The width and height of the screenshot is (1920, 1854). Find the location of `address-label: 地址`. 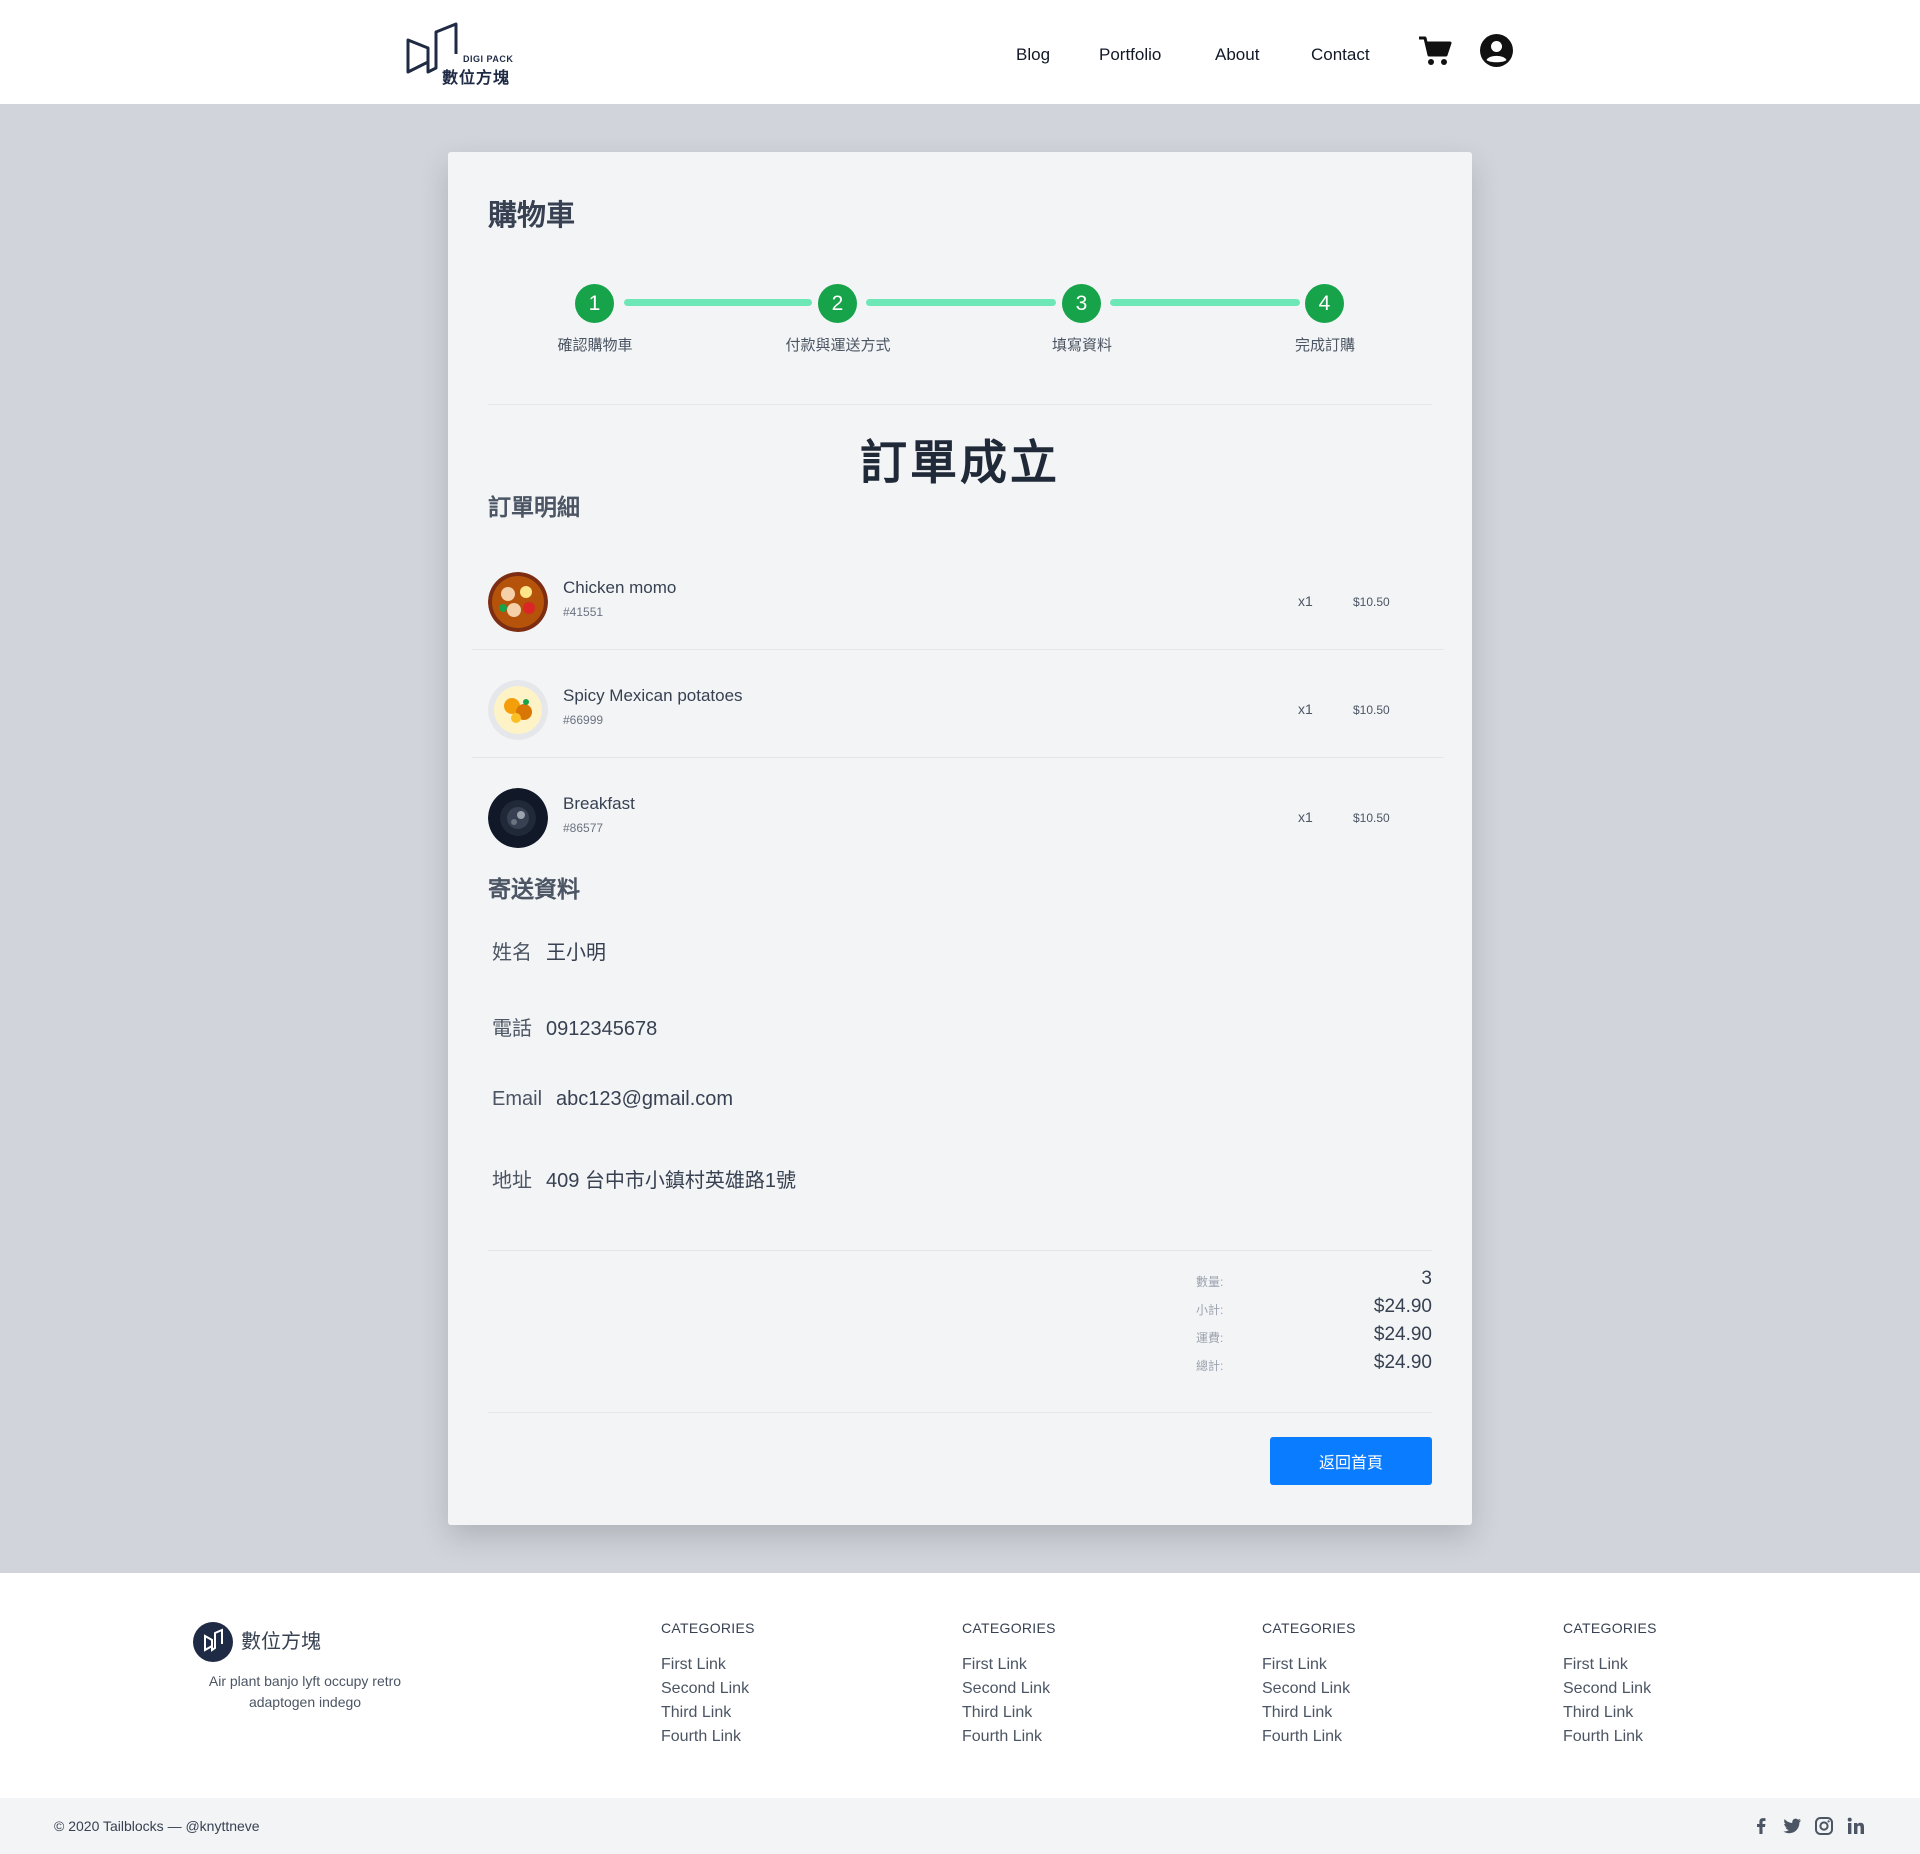

address-label: 地址 is located at coordinates (512, 1181).